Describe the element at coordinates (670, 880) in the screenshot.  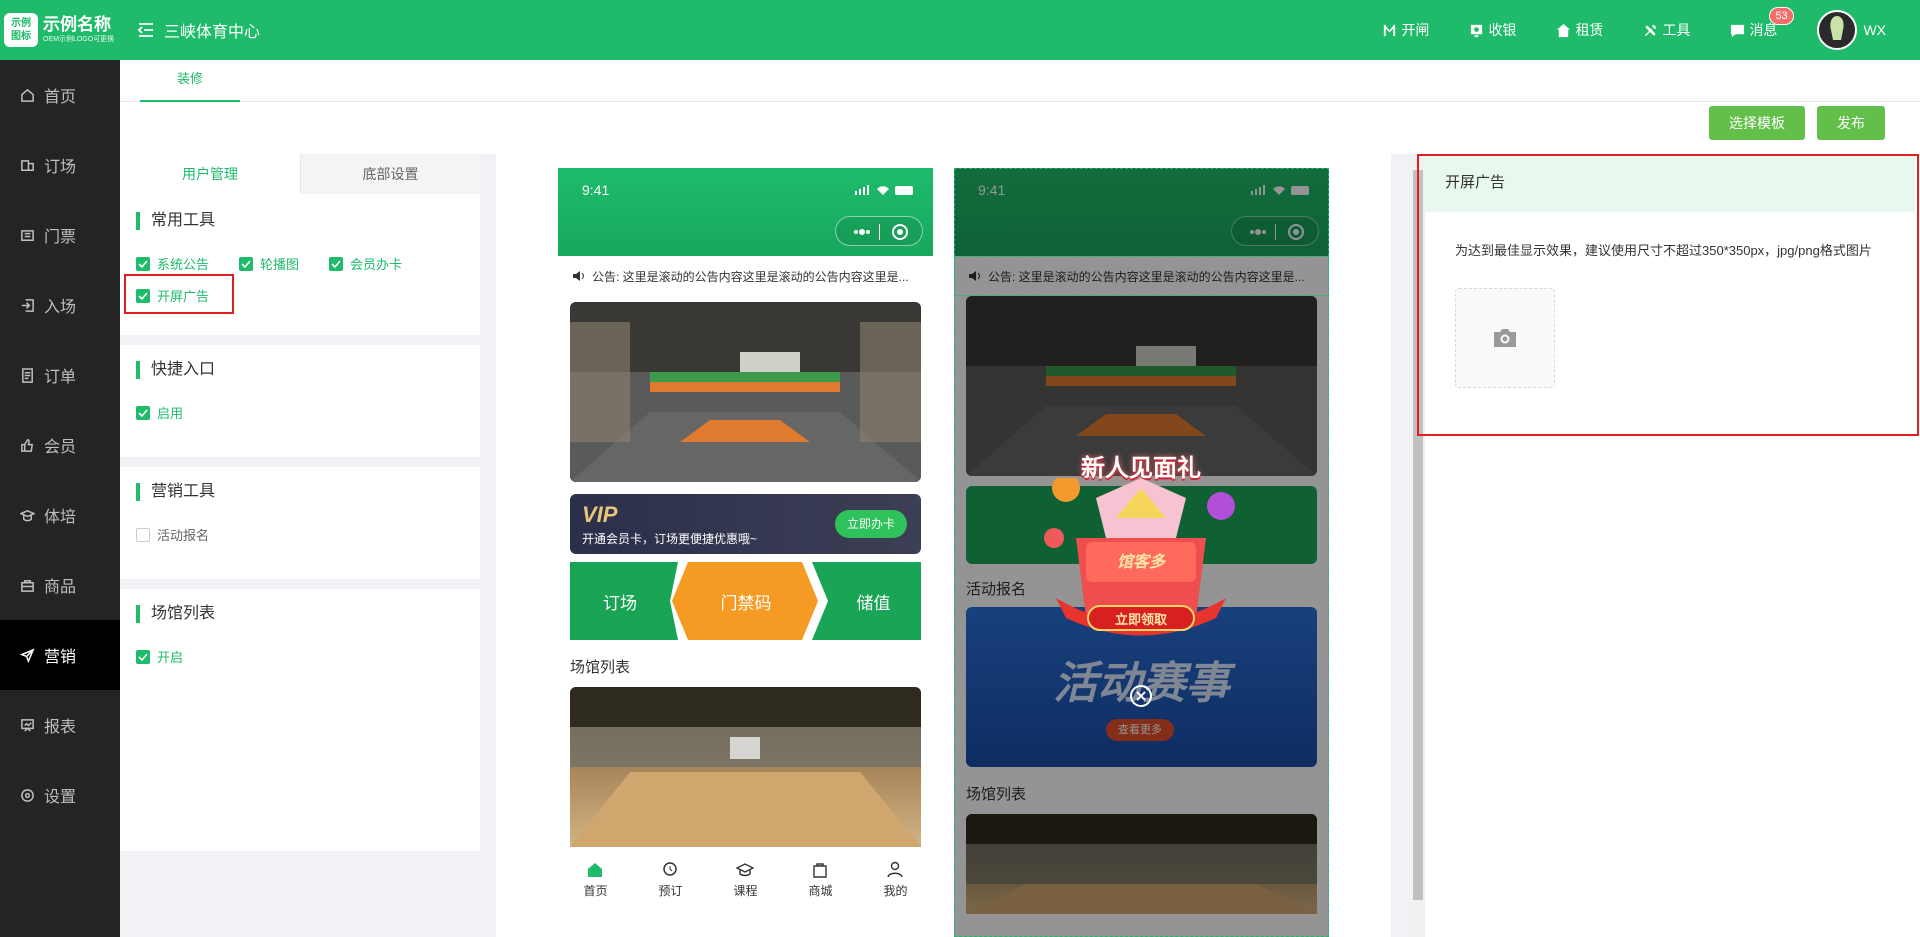
I see `tabbar-reserve: 预订` at that location.